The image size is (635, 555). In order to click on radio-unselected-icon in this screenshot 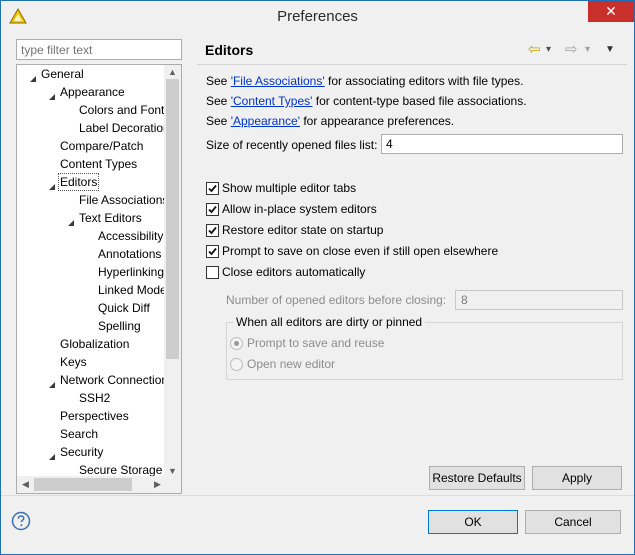, I will do `click(236, 364)`.